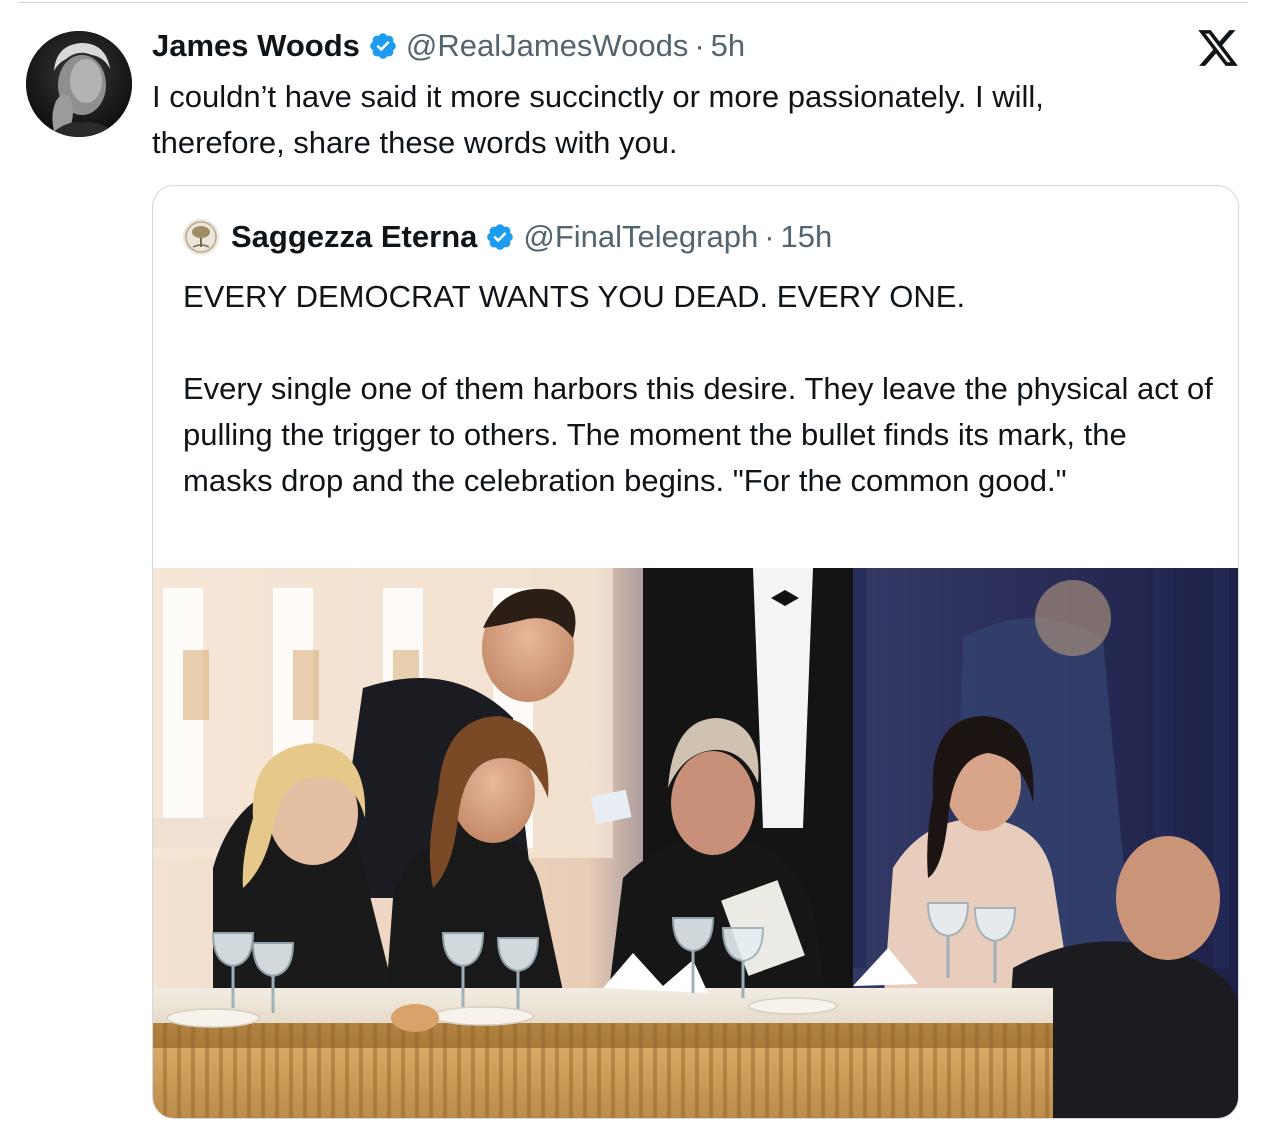 This screenshot has height=1139, width=1270. What do you see at coordinates (547, 46) in the screenshot?
I see `author-handle: @RealJamesWoods` at bounding box center [547, 46].